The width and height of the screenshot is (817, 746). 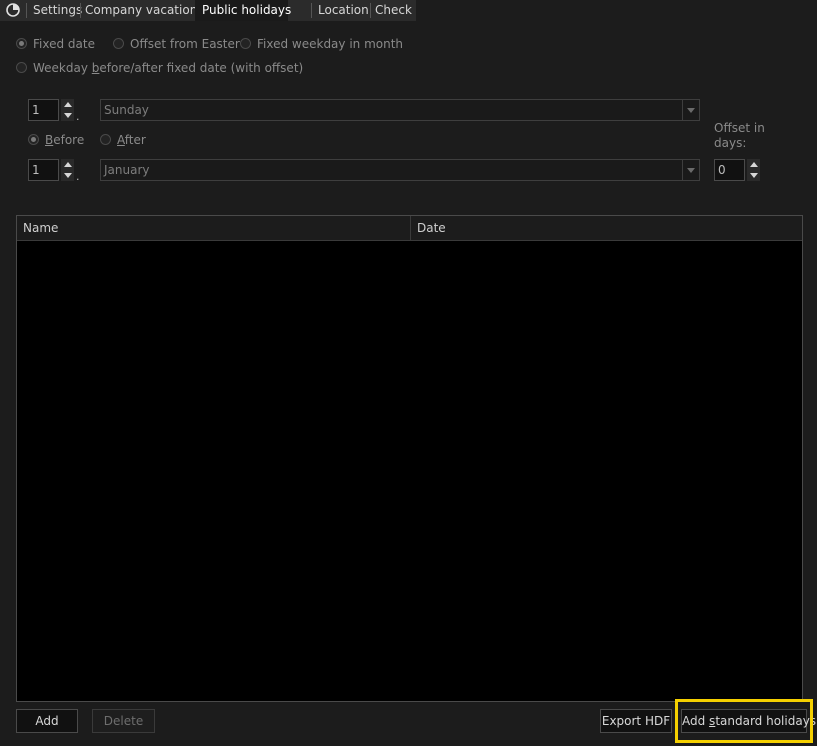 I want to click on add-button: Add, so click(x=47, y=721).